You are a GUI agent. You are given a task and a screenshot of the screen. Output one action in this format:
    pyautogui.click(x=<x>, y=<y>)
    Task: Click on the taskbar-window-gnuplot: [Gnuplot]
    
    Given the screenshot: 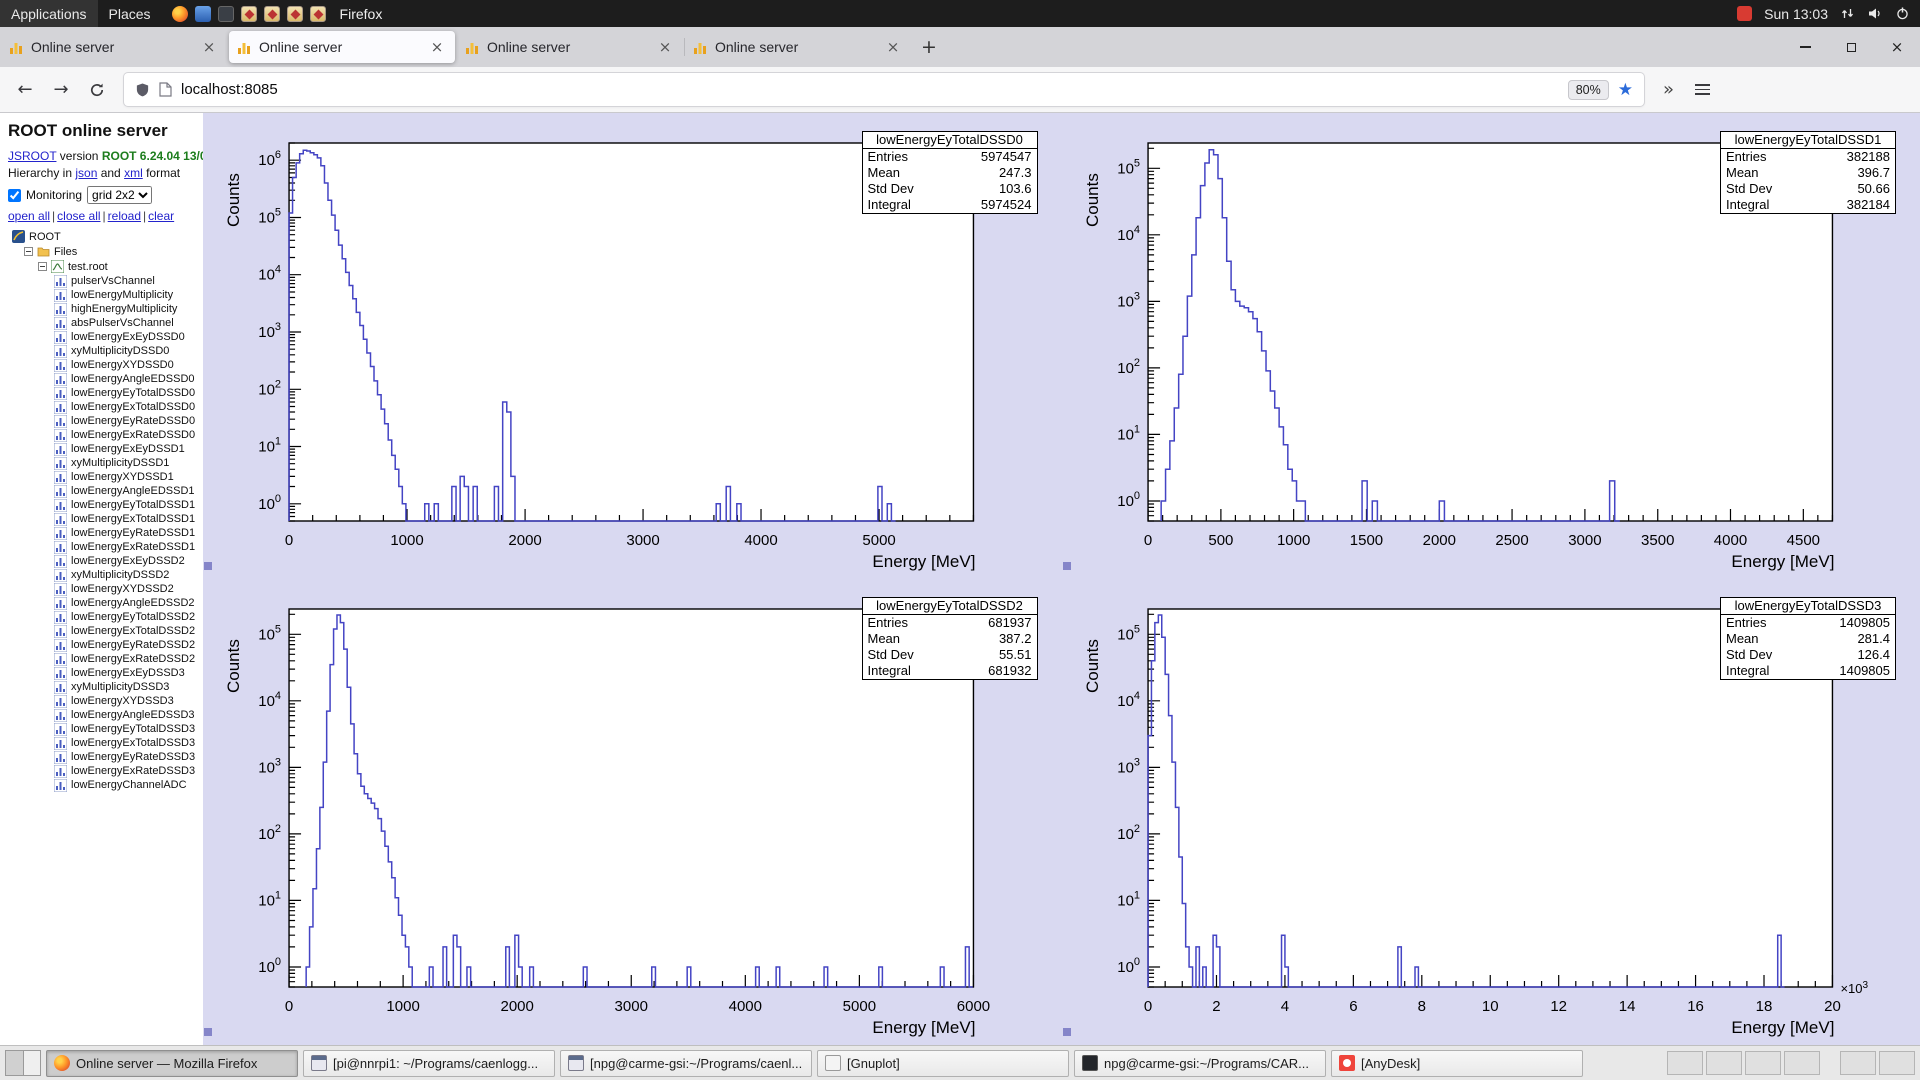 What is the action you would take?
    pyautogui.click(x=943, y=1063)
    